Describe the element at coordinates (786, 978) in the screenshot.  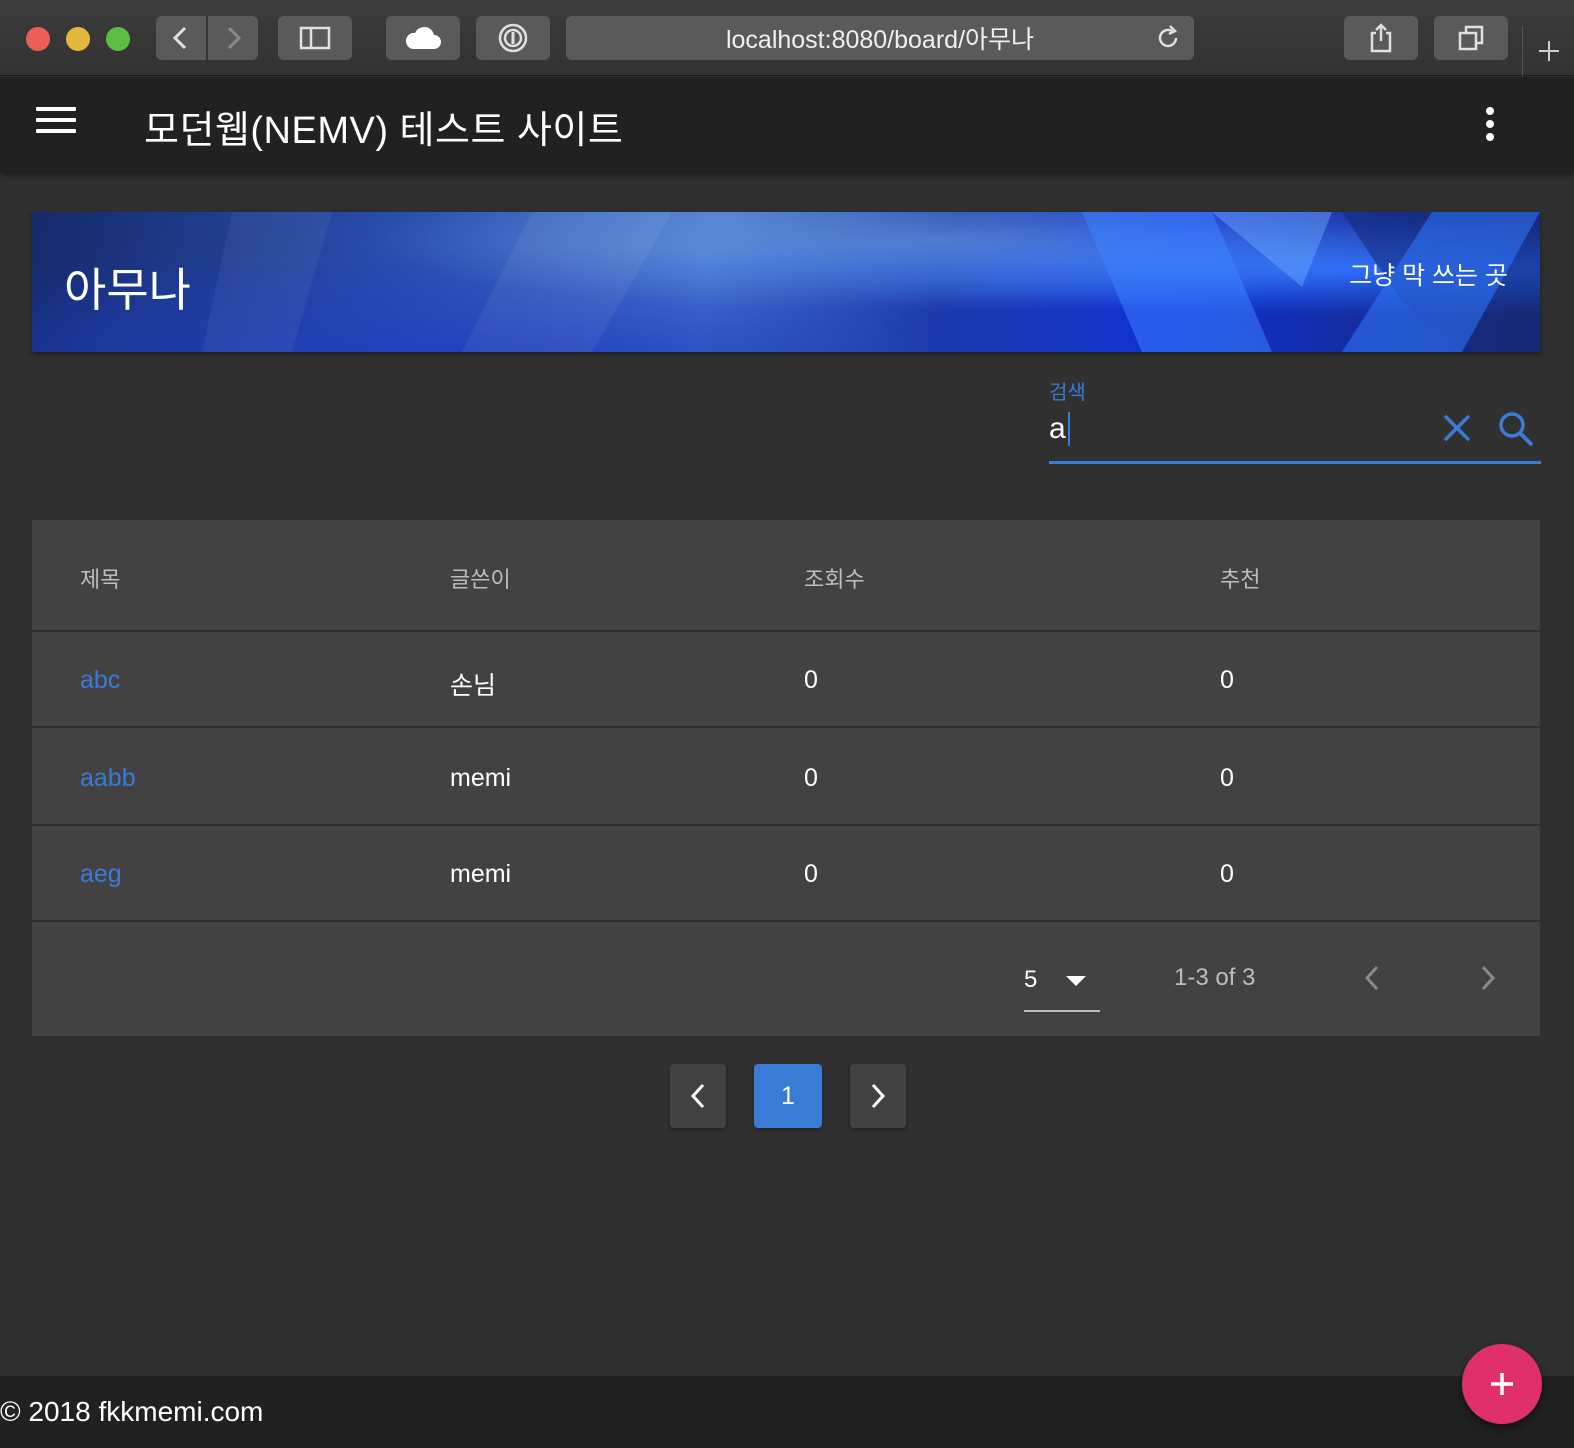
I see `table-footer: 5 1-3 of 3` at that location.